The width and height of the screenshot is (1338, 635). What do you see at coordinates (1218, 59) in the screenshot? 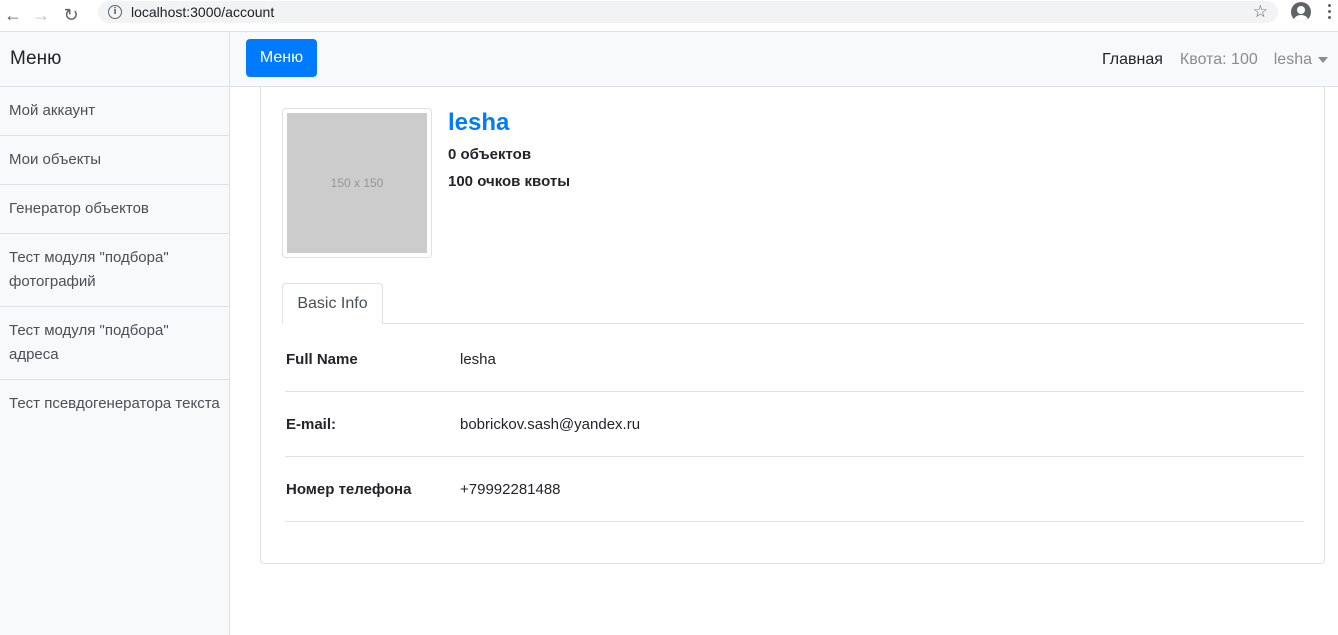
I see `nav-quota: Квота: 100` at bounding box center [1218, 59].